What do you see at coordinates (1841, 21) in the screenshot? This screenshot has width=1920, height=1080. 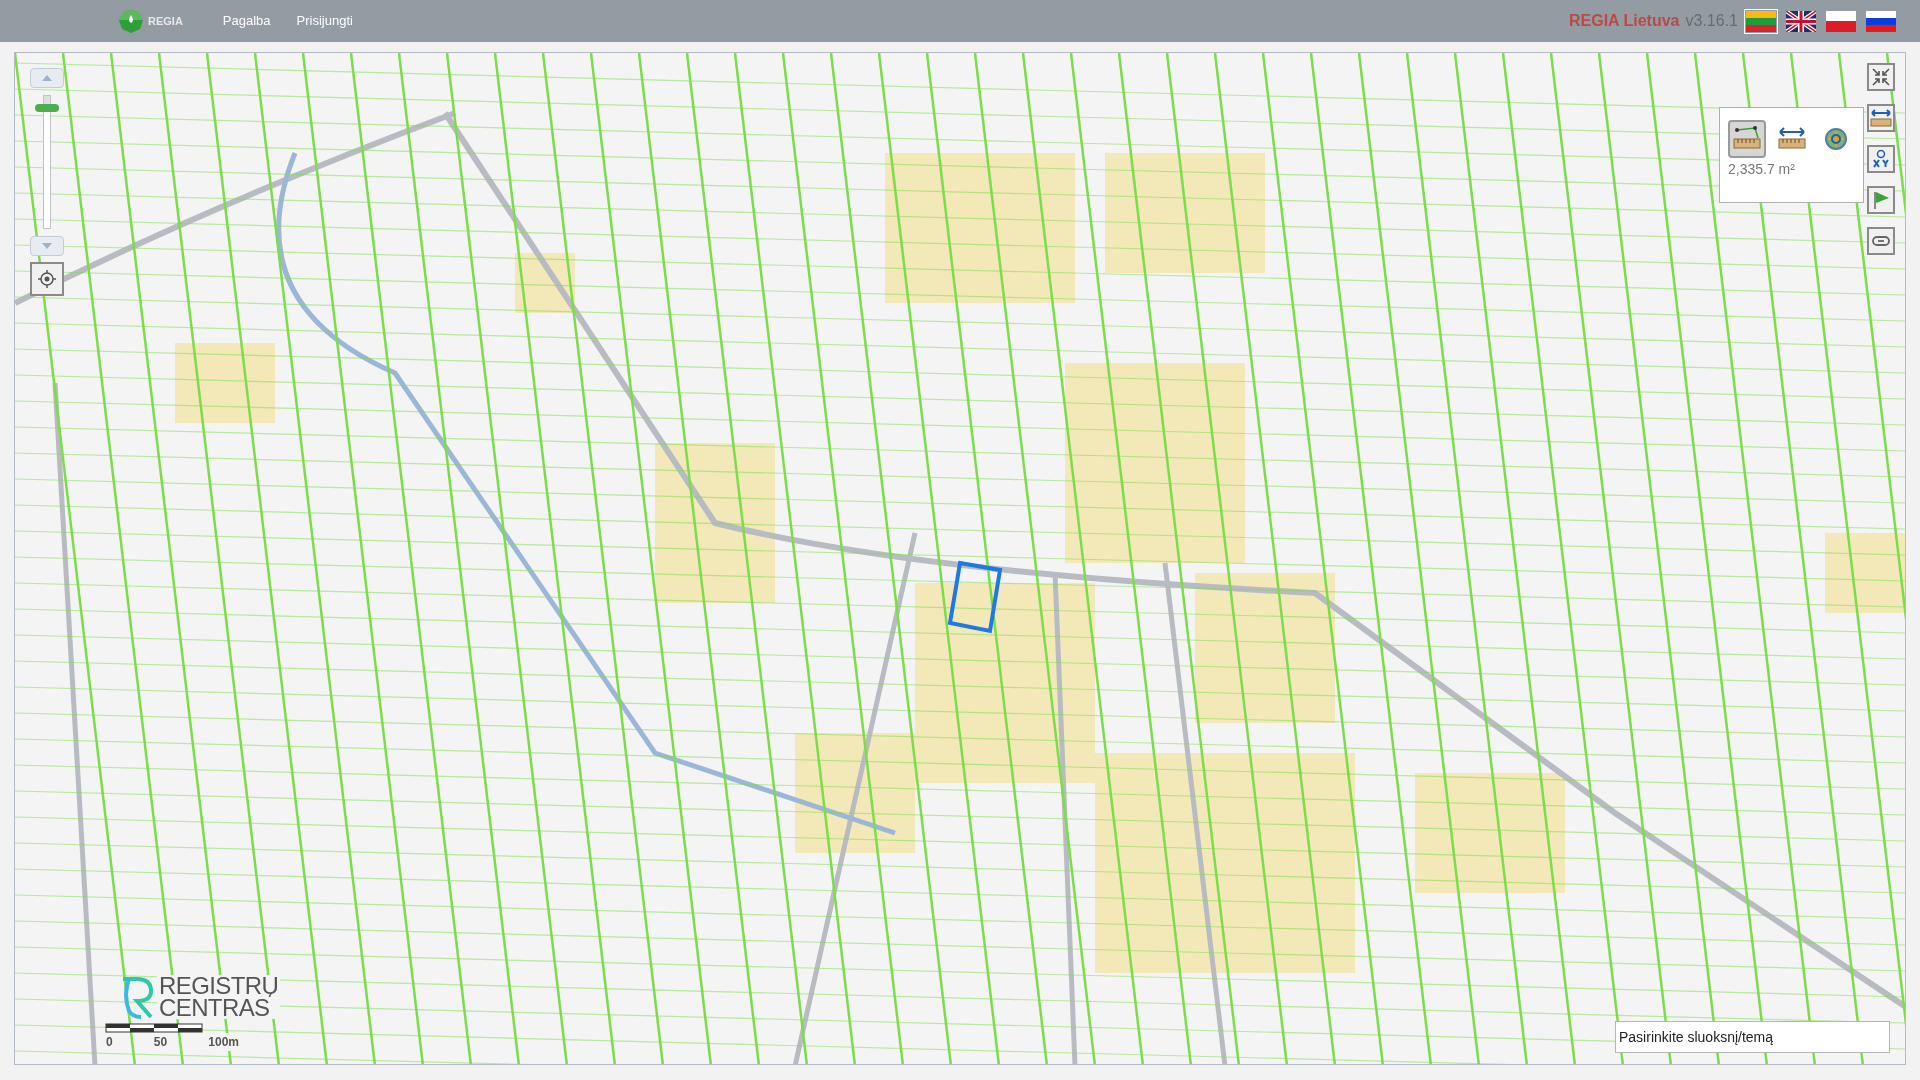 I see `polish-flag-icon` at bounding box center [1841, 21].